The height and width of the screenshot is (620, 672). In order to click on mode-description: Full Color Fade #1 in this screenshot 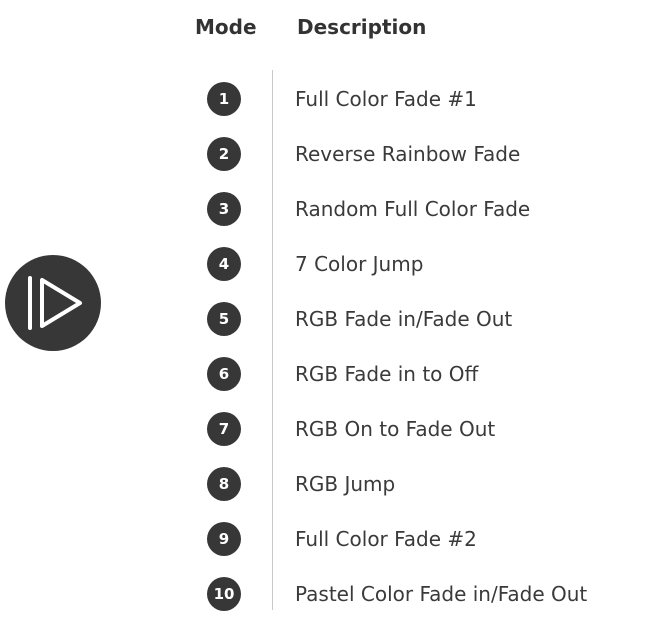, I will do `click(386, 99)`.